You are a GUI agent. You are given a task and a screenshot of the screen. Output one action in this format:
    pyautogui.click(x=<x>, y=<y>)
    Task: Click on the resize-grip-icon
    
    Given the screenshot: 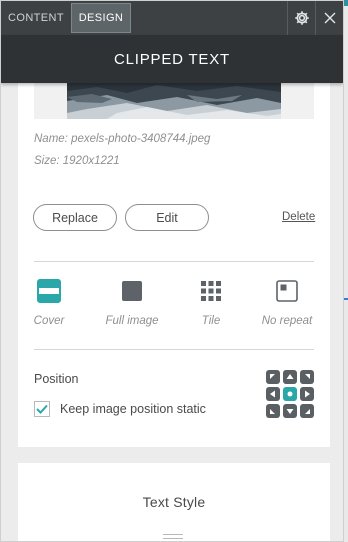 What is the action you would take?
    pyautogui.click(x=173, y=533)
    